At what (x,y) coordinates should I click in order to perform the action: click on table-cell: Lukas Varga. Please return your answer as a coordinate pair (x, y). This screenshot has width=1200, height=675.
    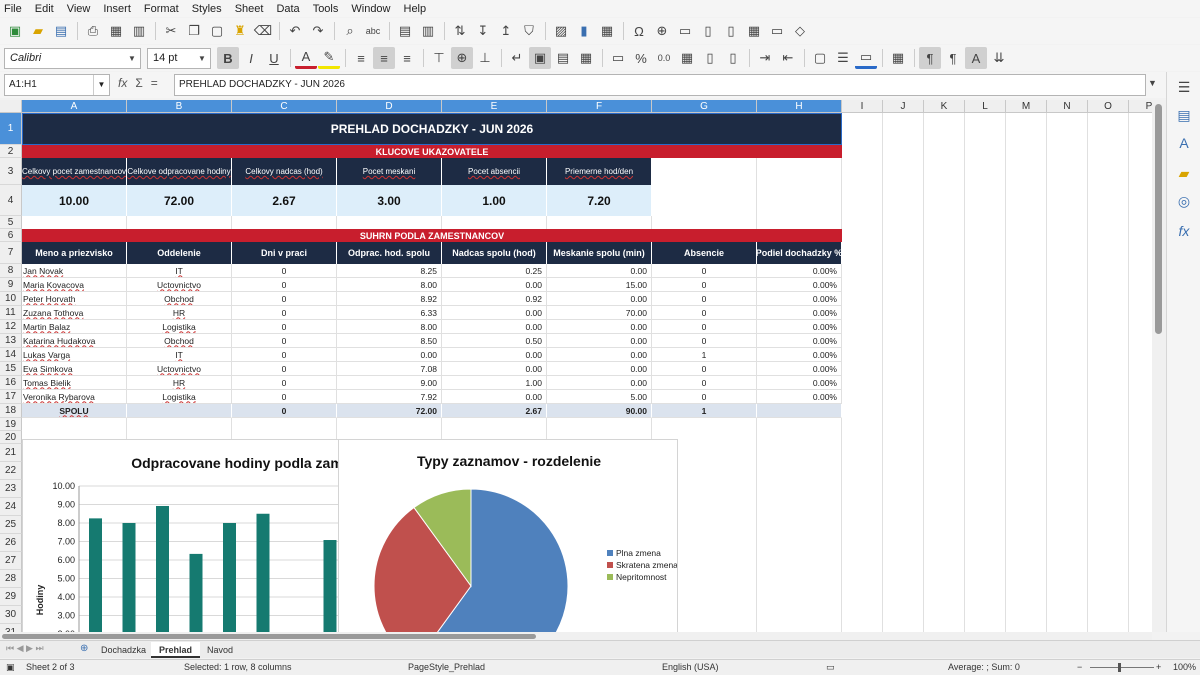
    Looking at the image, I should click on (74, 355).